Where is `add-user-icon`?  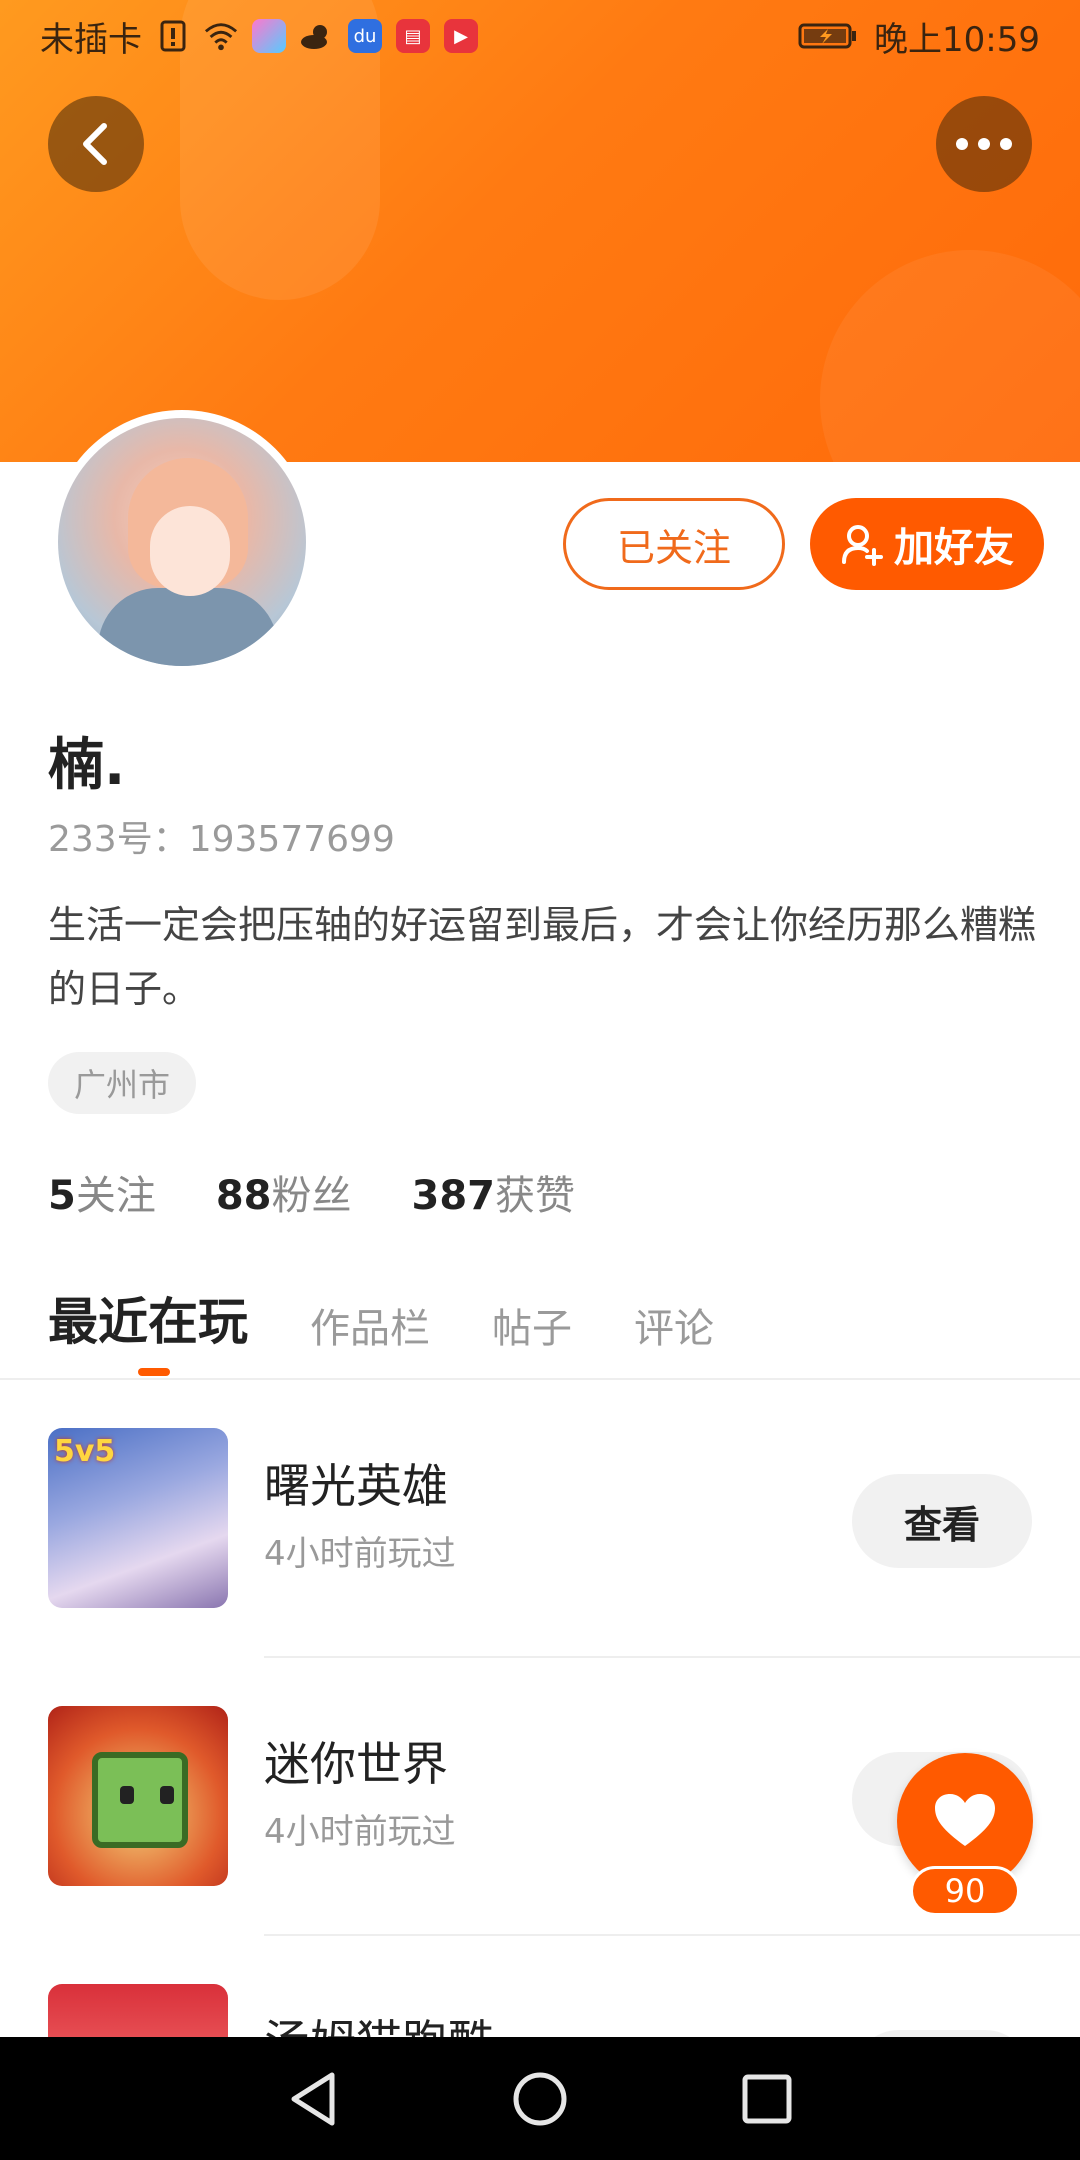
add-user-icon is located at coordinates (862, 545).